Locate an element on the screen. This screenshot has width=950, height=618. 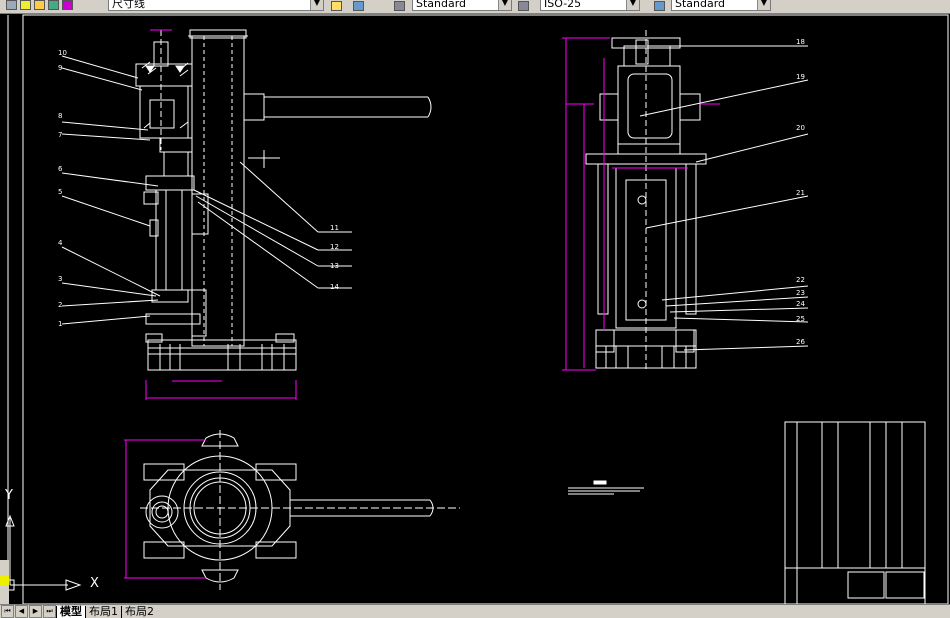
balloon-label: 26 is located at coordinates (800, 342).